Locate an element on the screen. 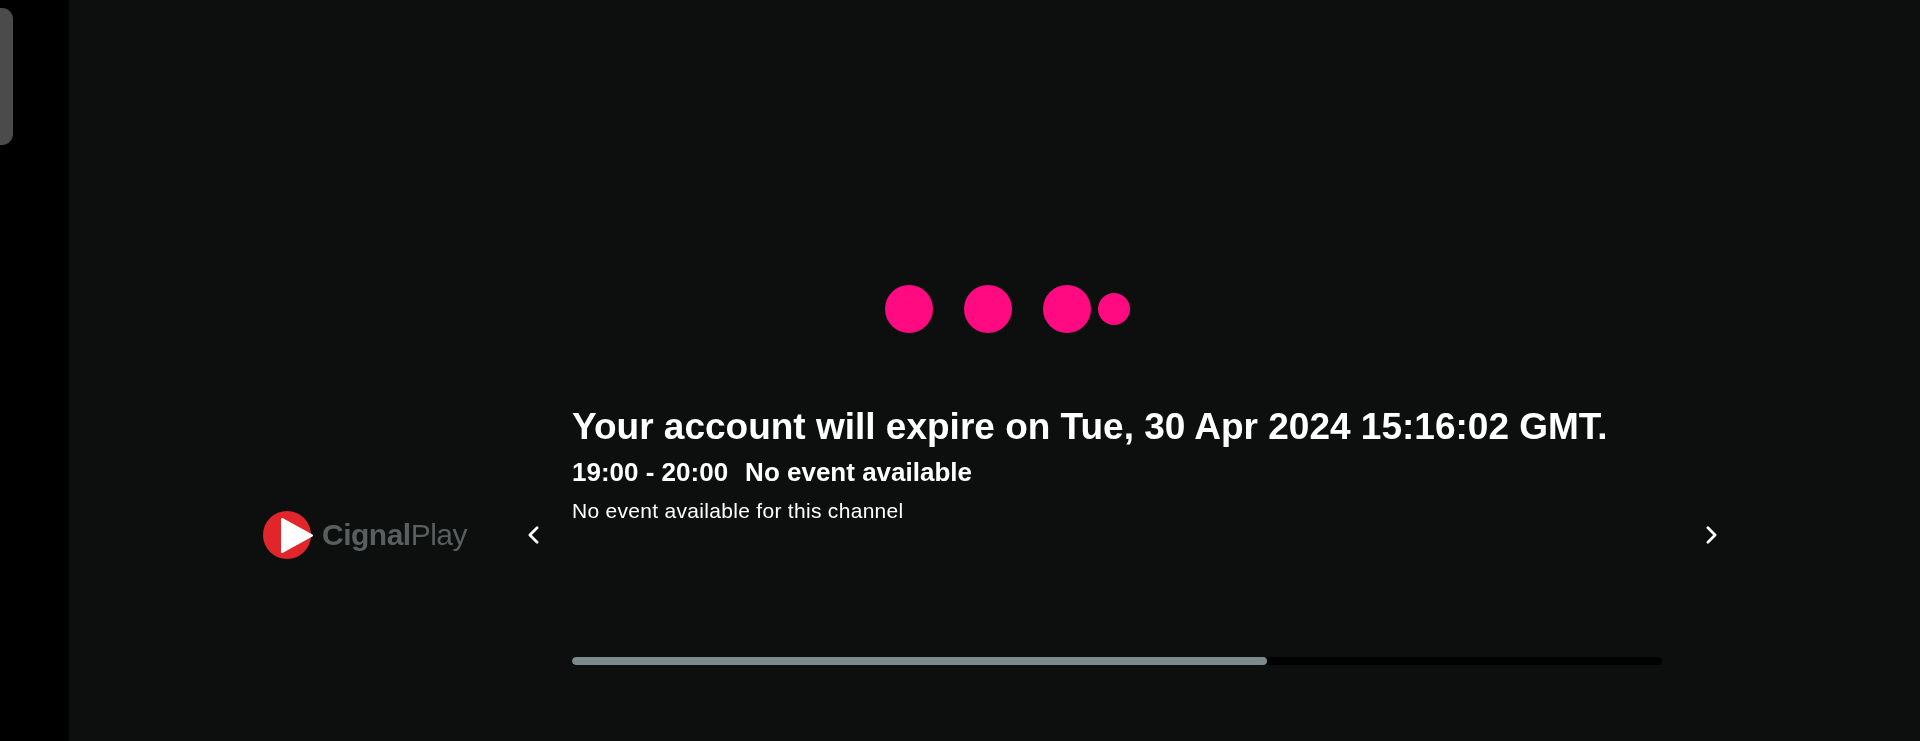 The image size is (1920, 741). expiry-notice: Your account will expire on Tue, 30 Apr 2024 15:16:02 GMT. is located at coordinates (1090, 426).